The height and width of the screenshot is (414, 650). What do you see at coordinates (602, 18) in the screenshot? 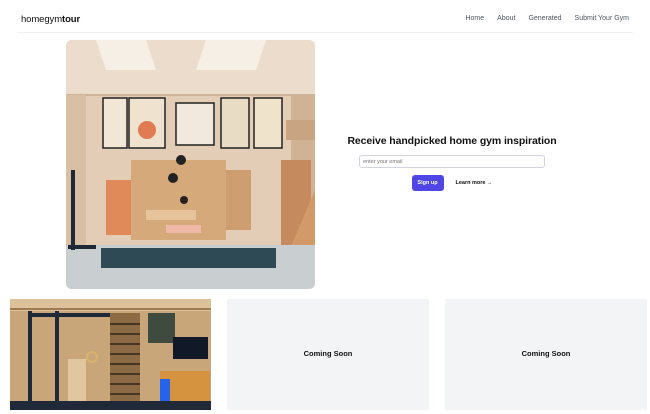
I see `nav-link-submit-your-gym: Submit Your Gym` at bounding box center [602, 18].